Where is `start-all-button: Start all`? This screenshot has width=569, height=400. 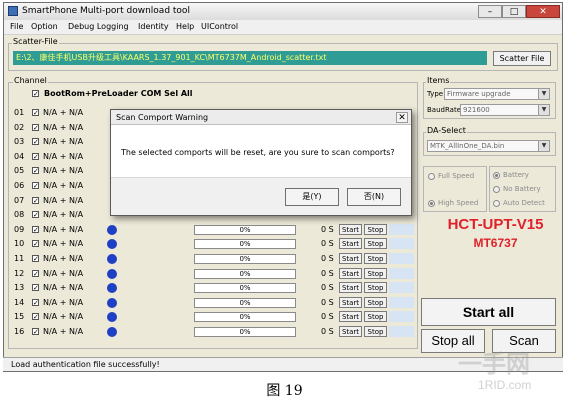
start-all-button: Start all is located at coordinates (488, 312).